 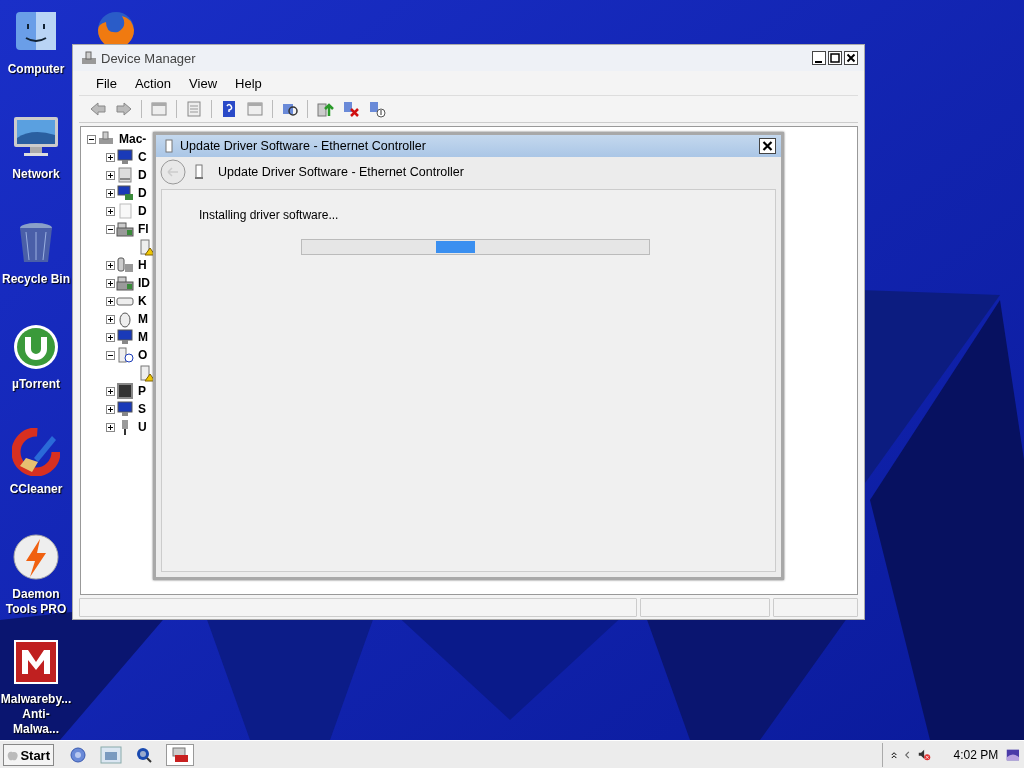 What do you see at coordinates (144, 283) in the screenshot?
I see `tree-item: ID` at bounding box center [144, 283].